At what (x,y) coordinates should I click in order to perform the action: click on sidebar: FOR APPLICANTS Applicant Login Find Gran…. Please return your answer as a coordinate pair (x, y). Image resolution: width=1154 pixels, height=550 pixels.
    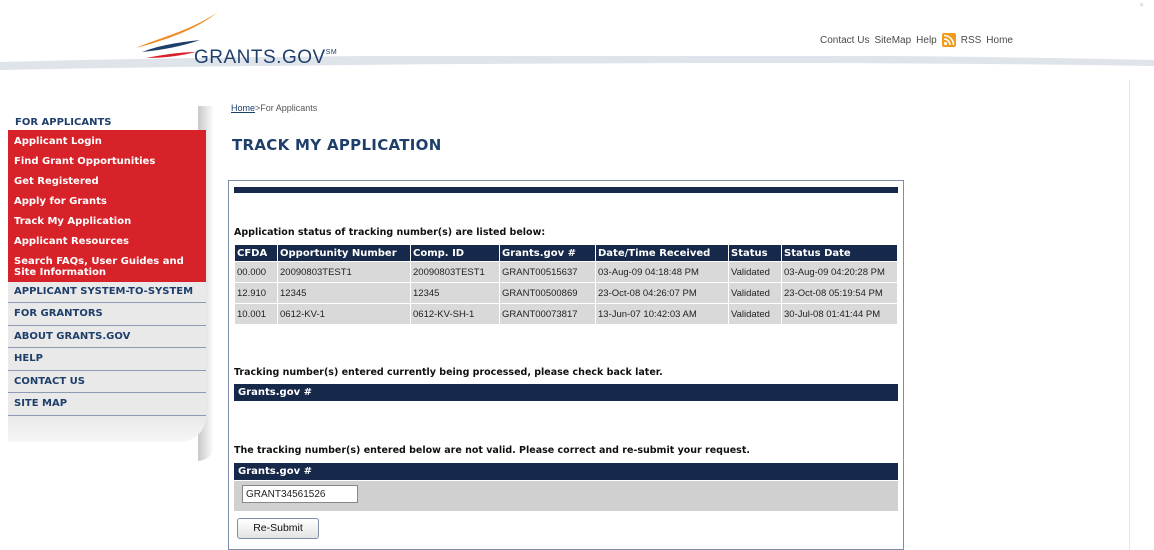
    Looking at the image, I should click on (107, 275).